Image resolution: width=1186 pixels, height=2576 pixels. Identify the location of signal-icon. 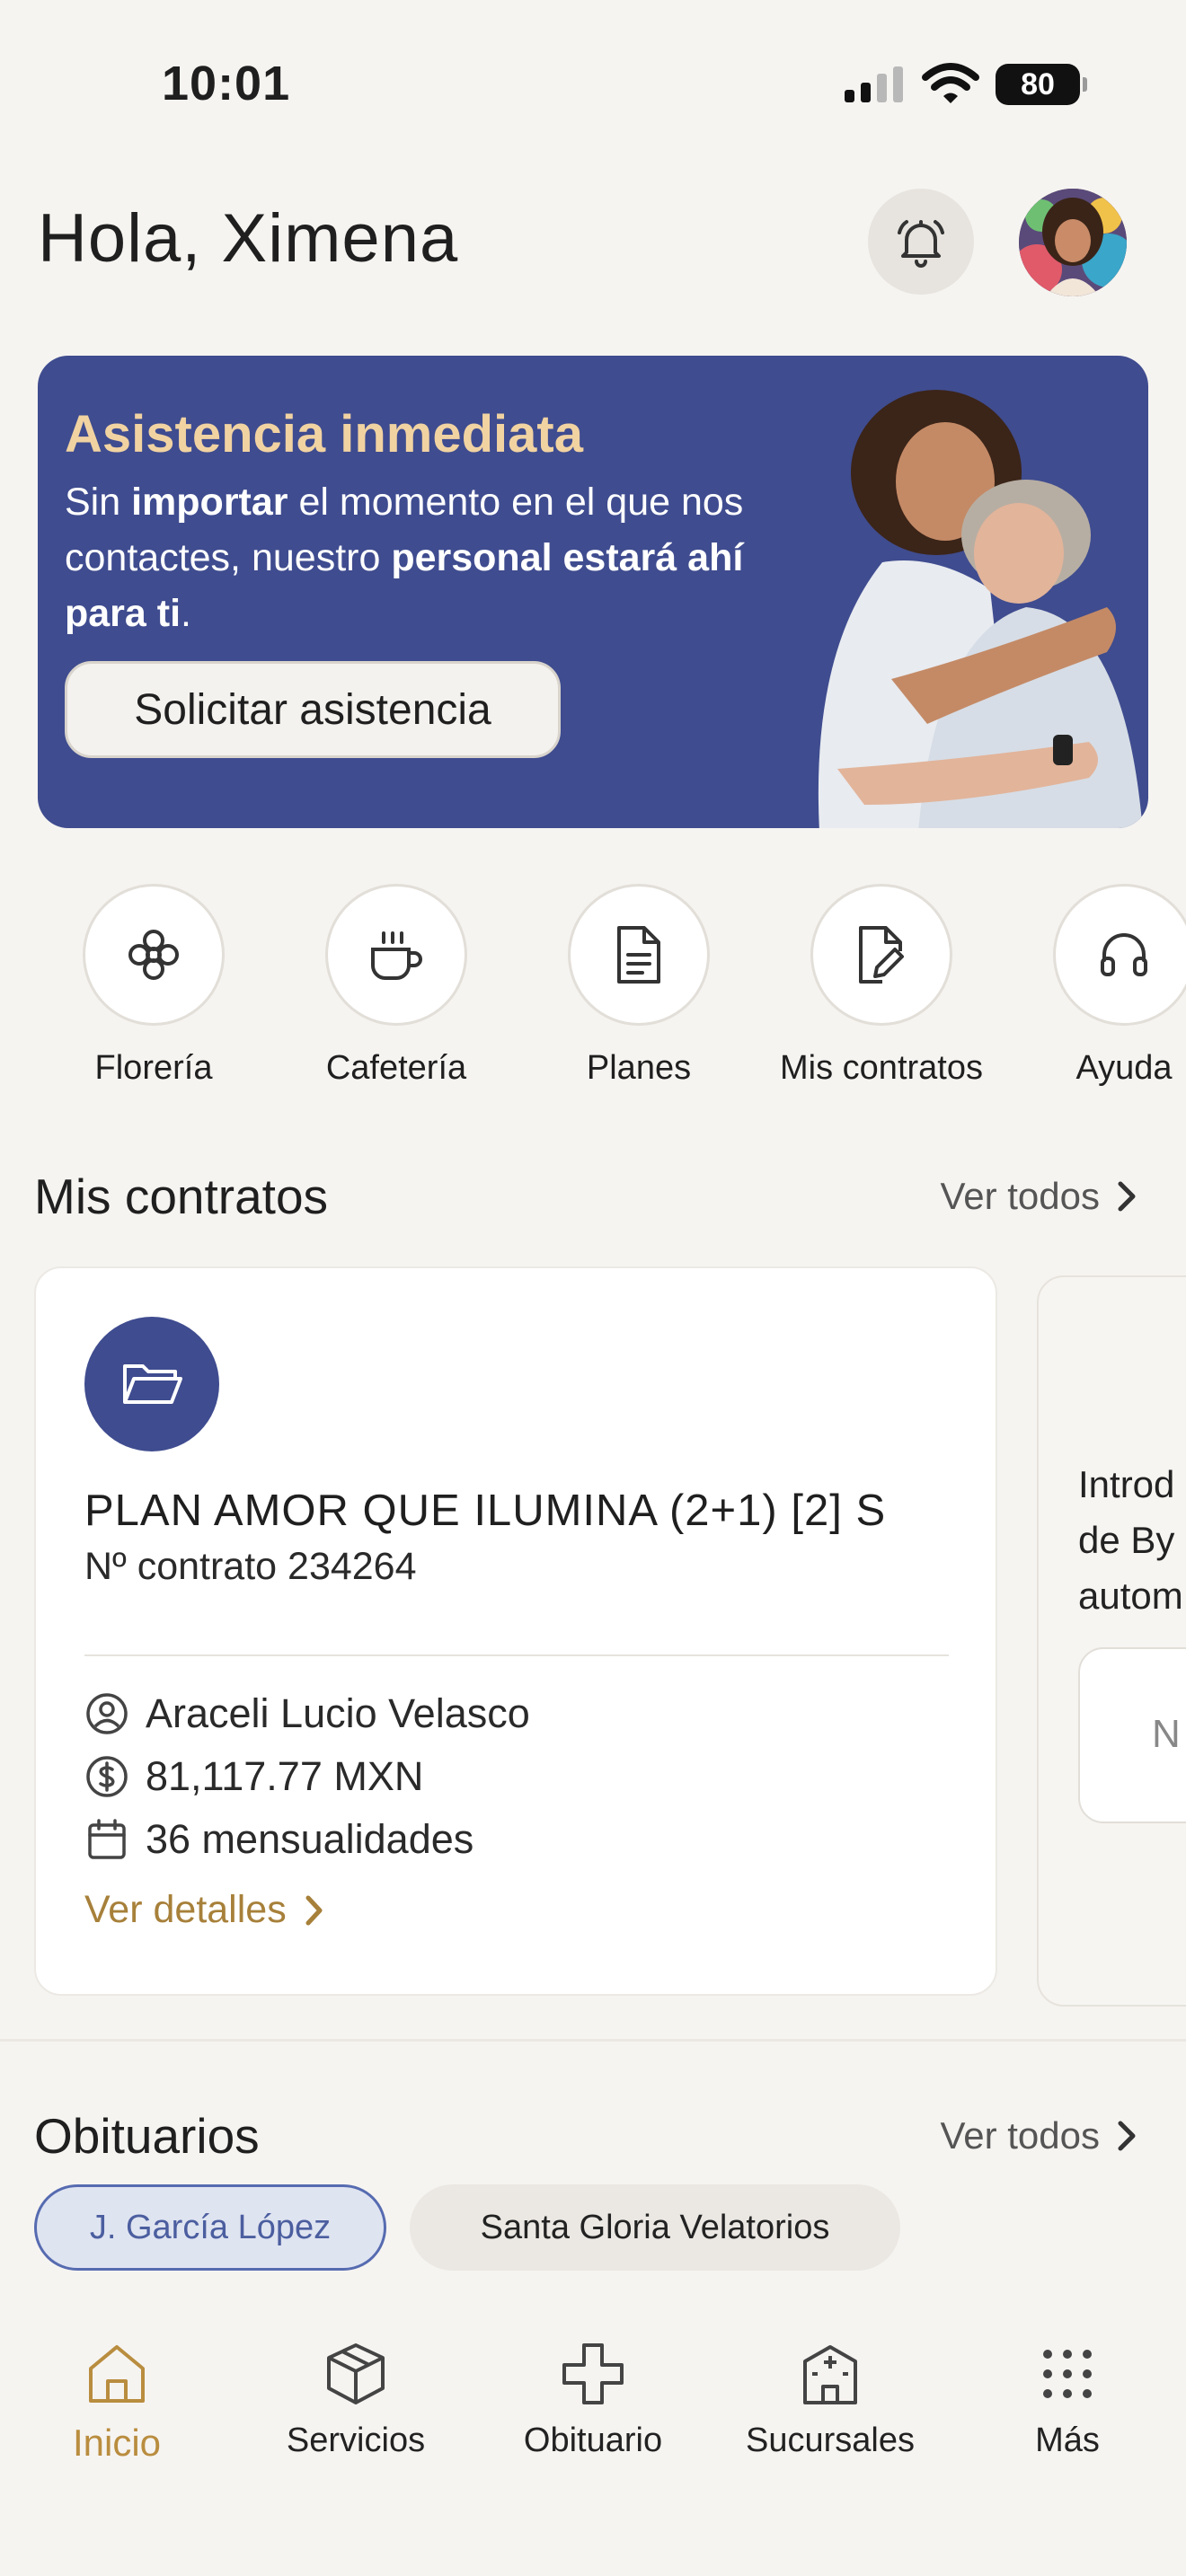
(874, 84).